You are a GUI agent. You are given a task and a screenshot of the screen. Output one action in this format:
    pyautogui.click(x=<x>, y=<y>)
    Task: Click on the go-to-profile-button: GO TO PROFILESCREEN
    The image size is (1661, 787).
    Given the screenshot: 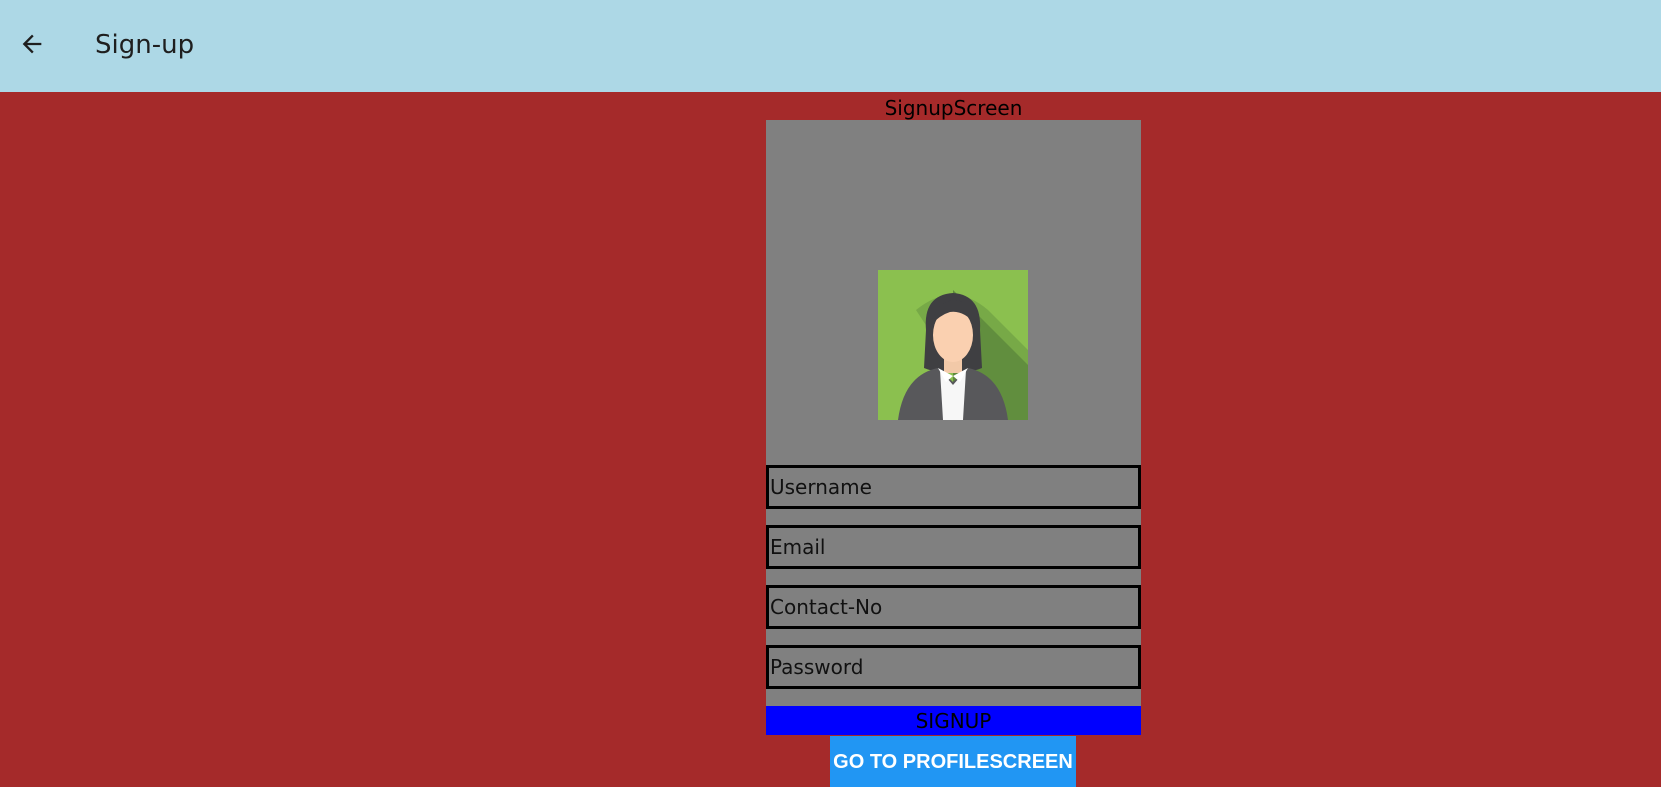 What is the action you would take?
    pyautogui.click(x=953, y=761)
    